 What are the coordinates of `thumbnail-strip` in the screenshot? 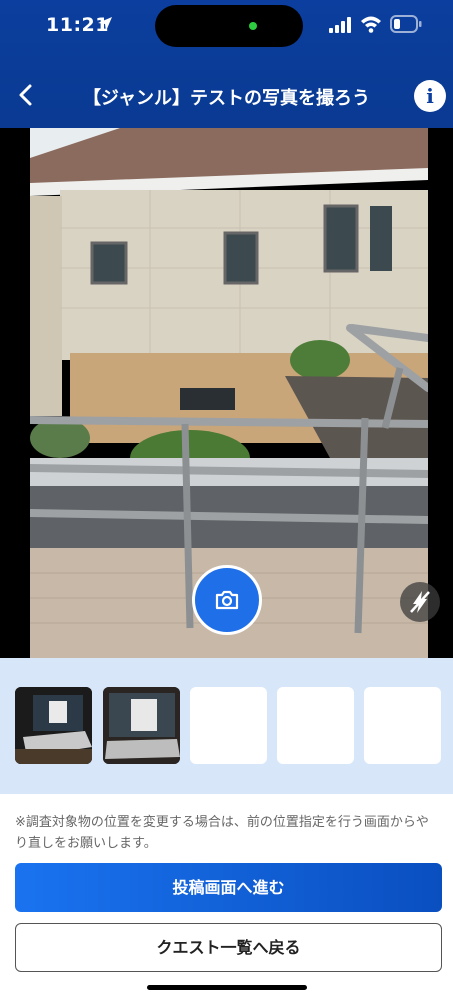 It's located at (226, 726).